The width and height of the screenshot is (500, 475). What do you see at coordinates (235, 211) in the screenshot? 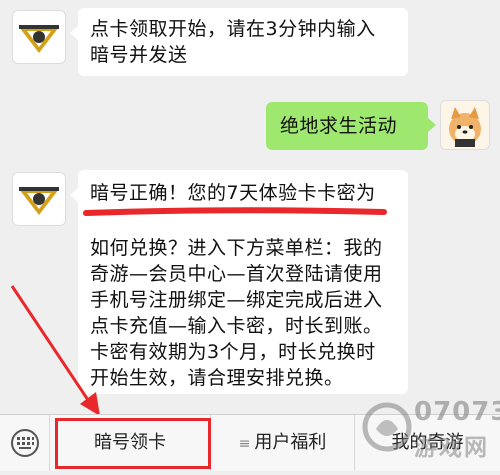
I see `red-underline-annotation` at bounding box center [235, 211].